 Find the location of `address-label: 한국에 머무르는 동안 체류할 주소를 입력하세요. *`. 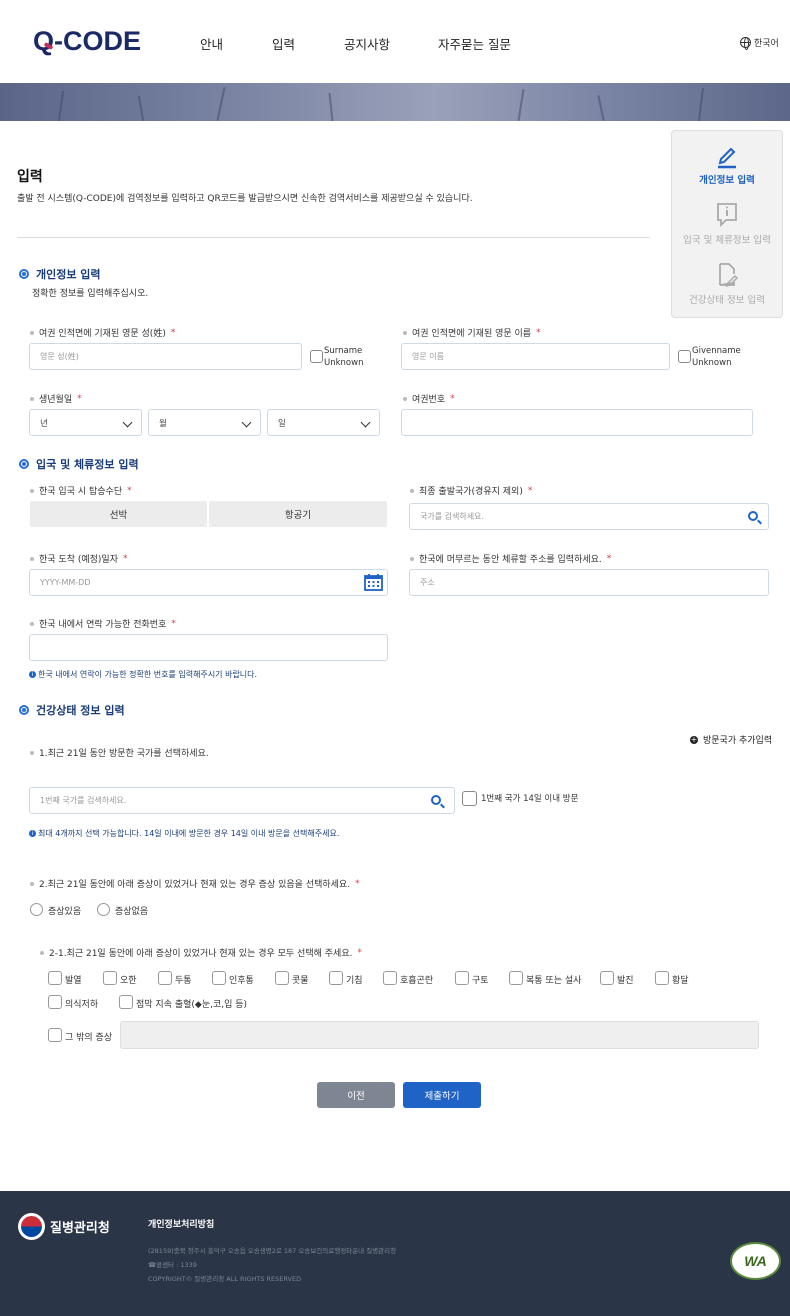

address-label: 한국에 머무르는 동안 체류할 주소를 입력하세요. * is located at coordinates (510, 558).